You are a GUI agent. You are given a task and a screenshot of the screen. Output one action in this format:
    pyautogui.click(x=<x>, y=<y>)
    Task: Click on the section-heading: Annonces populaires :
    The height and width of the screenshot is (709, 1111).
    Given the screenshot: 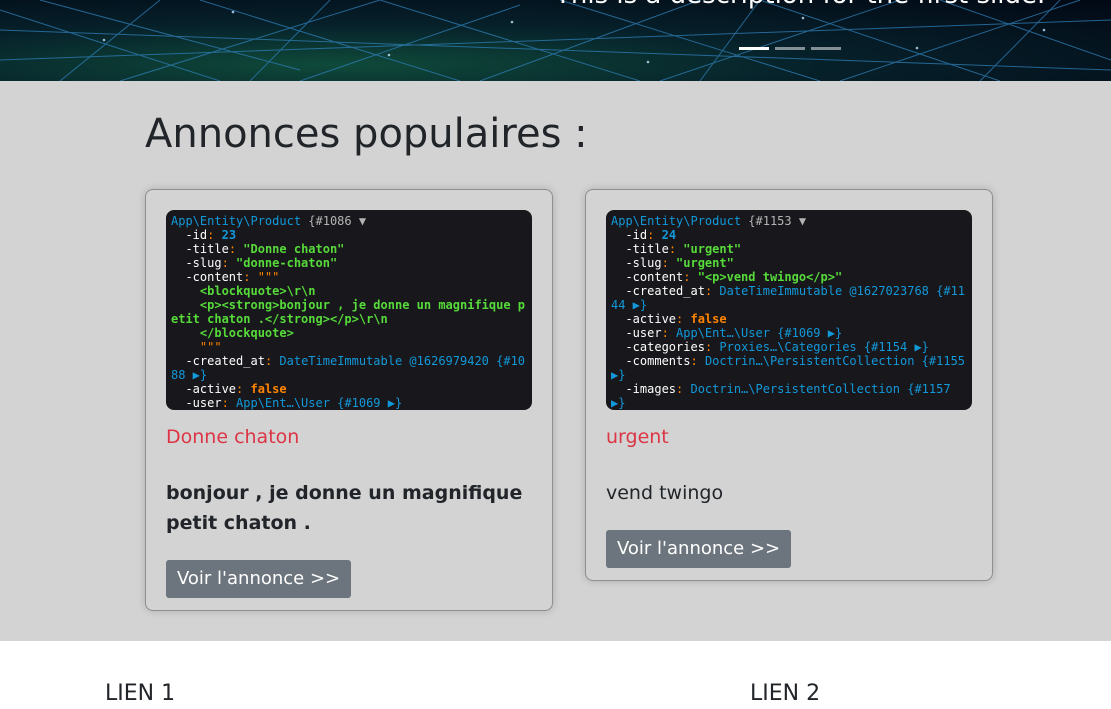 What is the action you would take?
    pyautogui.click(x=366, y=134)
    